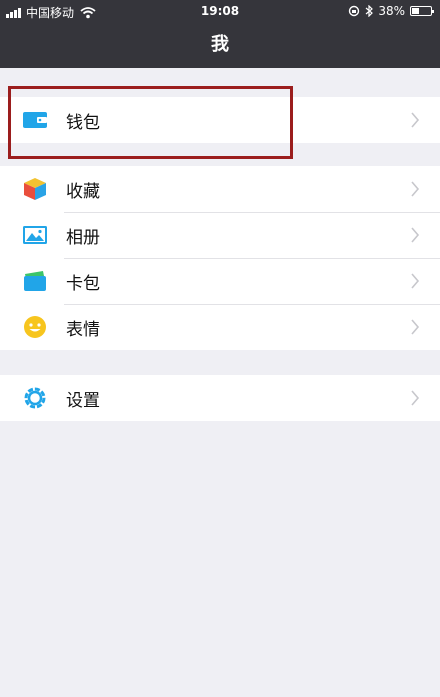  Describe the element at coordinates (391, 11) in the screenshot. I see `battery-percent: 38%` at that location.